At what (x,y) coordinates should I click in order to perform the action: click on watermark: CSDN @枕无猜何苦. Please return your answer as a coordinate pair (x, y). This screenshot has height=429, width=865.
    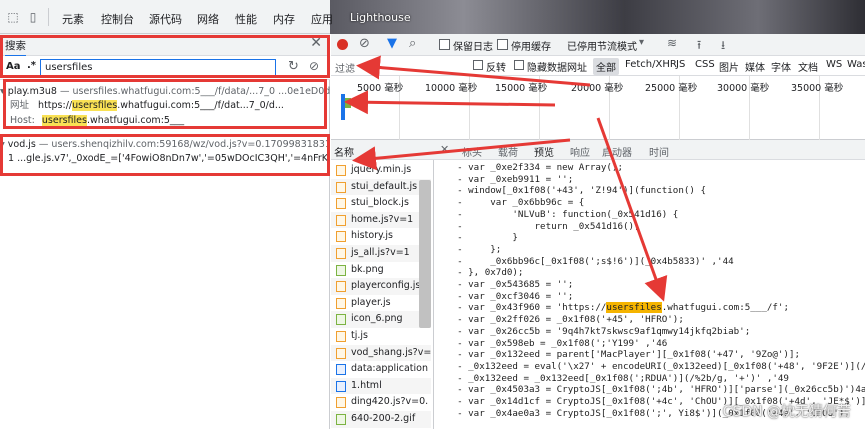
    Looking at the image, I should click on (786, 412).